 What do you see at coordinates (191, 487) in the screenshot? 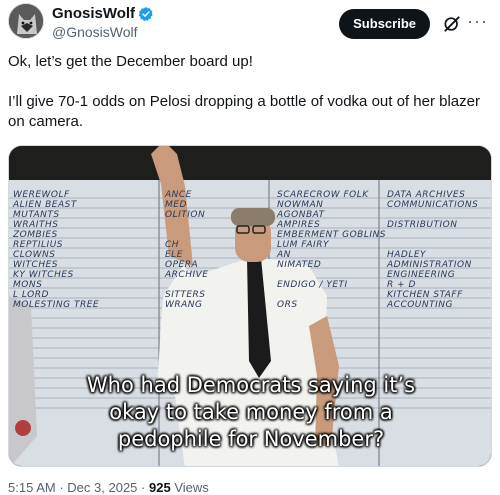
I see `views-label: Views` at bounding box center [191, 487].